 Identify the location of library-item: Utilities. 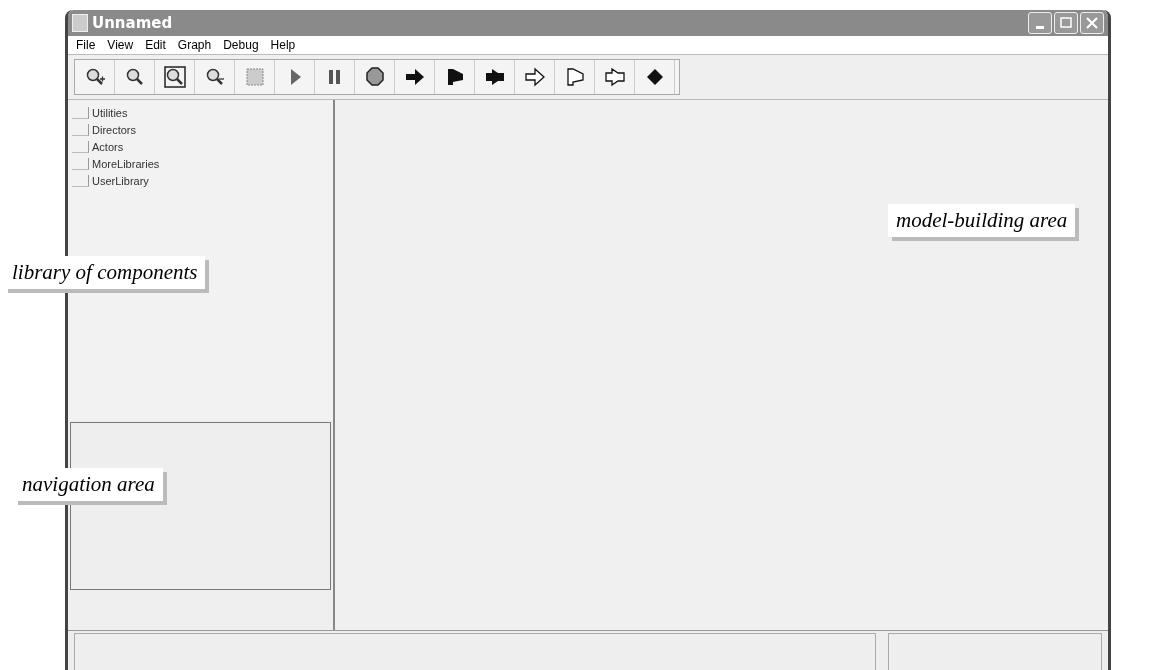
(200, 112).